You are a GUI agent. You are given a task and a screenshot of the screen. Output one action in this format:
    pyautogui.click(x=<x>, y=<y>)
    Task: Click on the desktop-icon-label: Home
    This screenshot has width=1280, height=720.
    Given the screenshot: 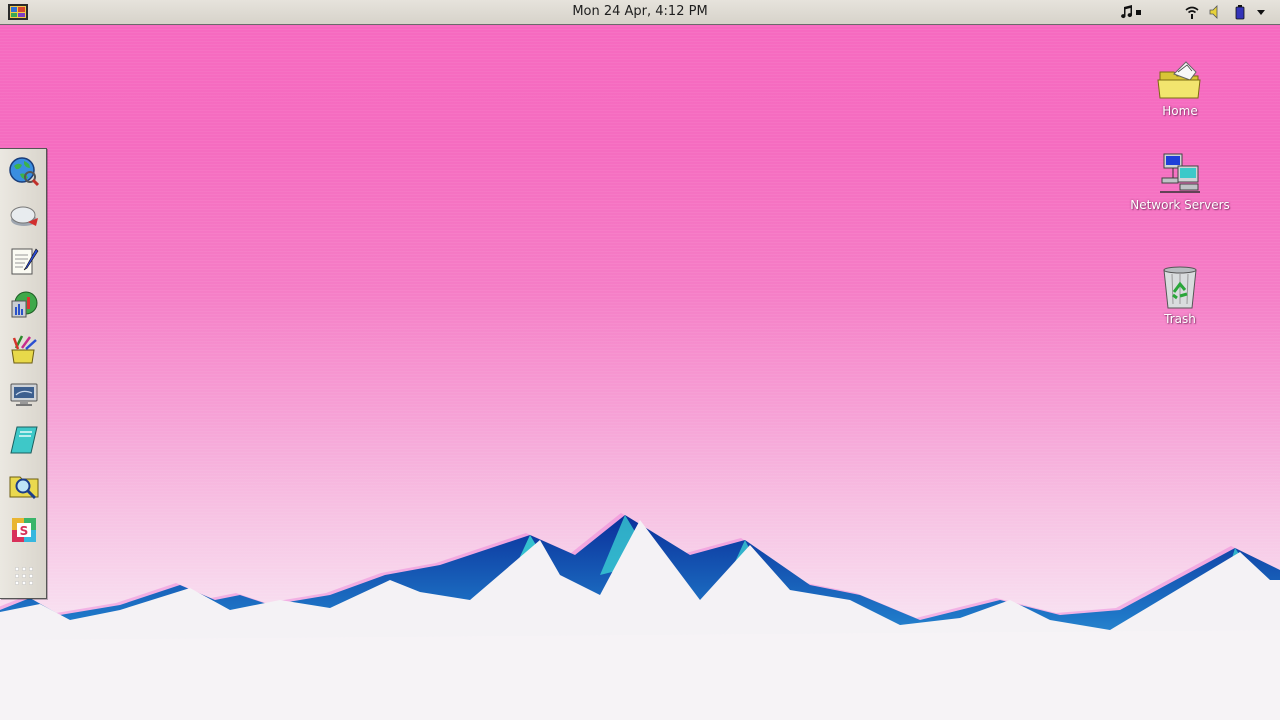 What is the action you would take?
    pyautogui.click(x=1180, y=111)
    